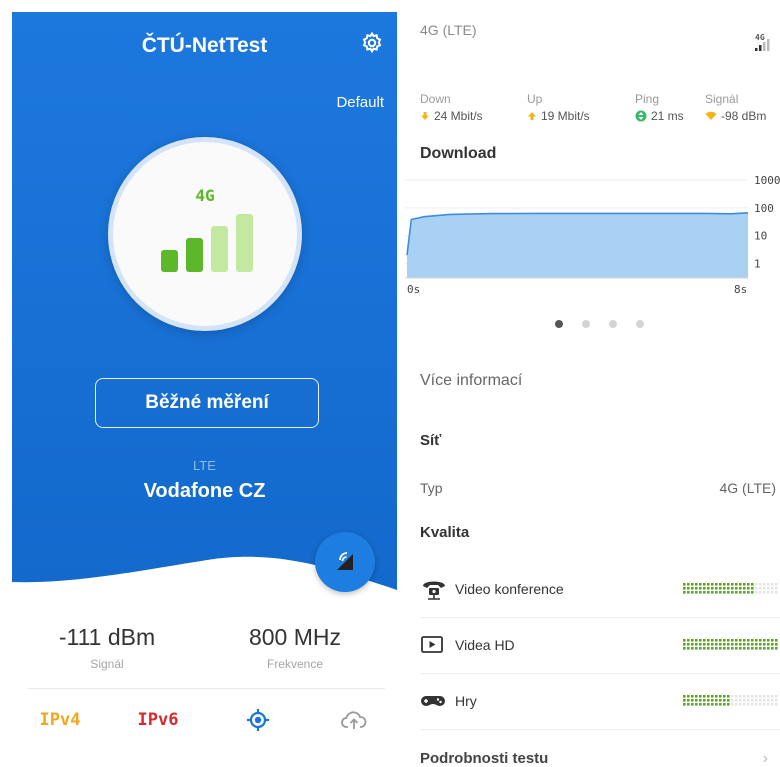 The image size is (780, 767). I want to click on ping-icon, so click(641, 116).